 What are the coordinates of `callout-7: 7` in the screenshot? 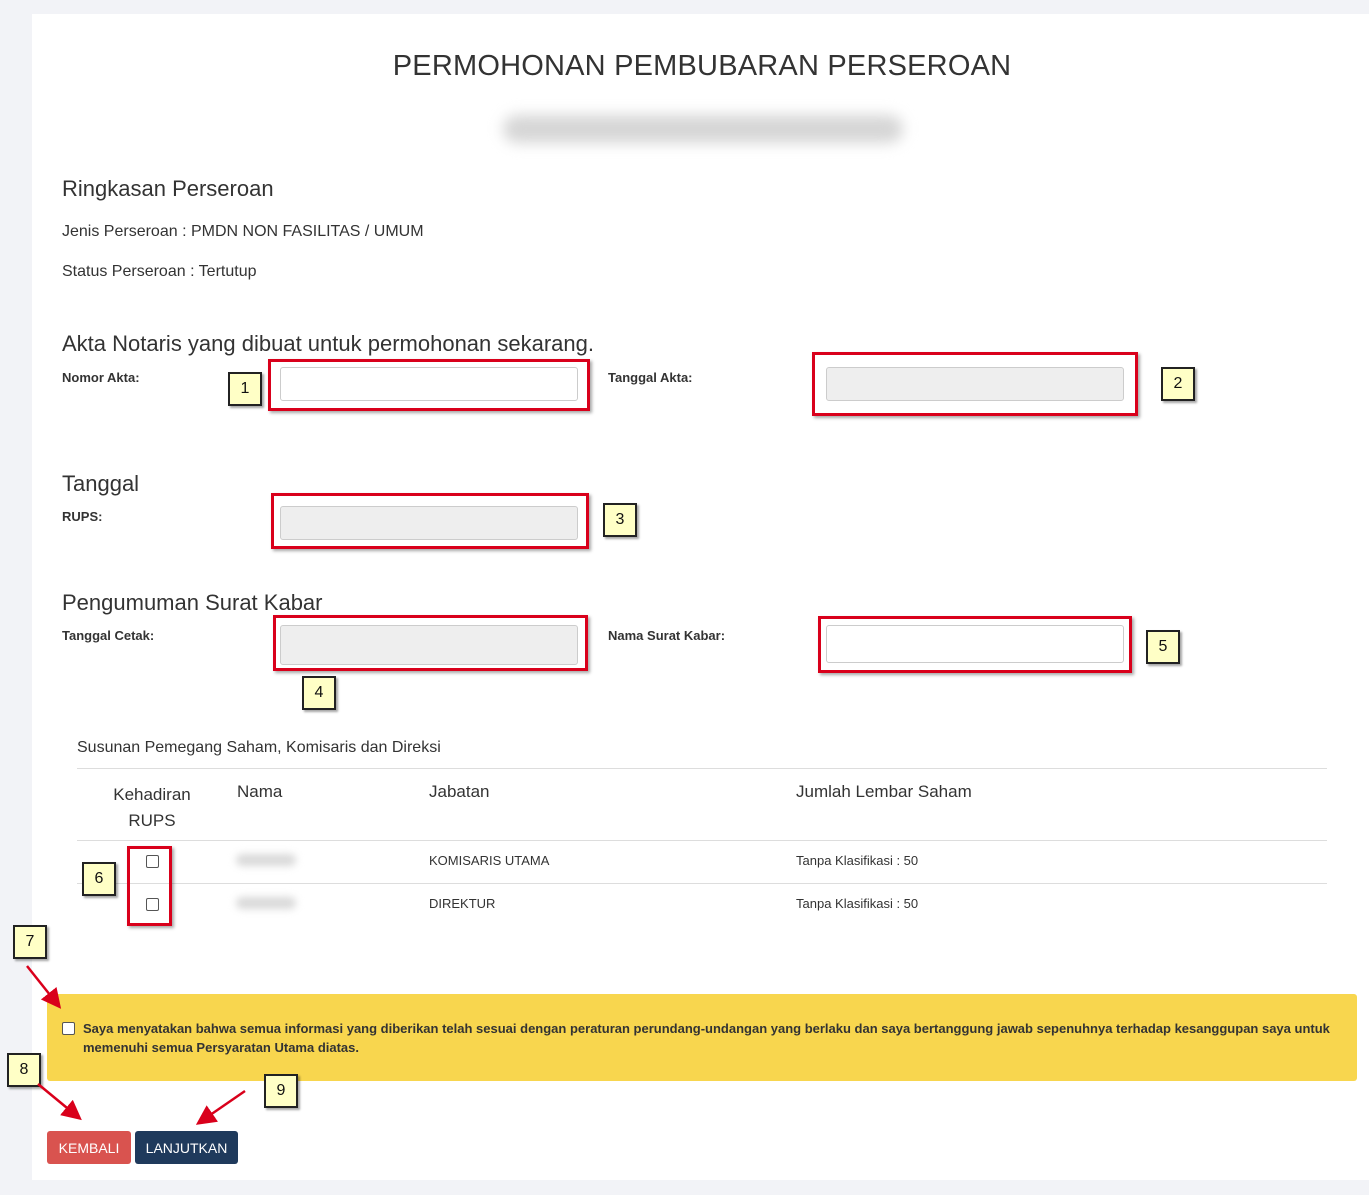 It's located at (30, 942).